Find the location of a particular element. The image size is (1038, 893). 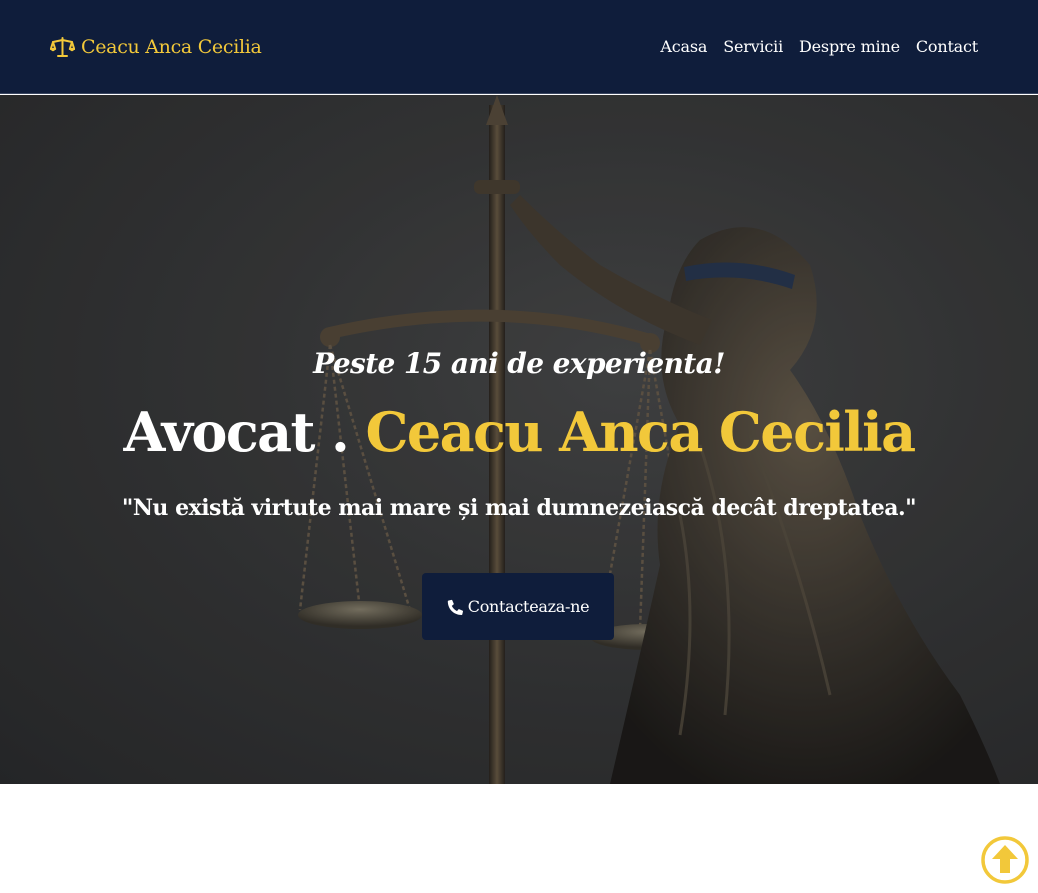

contact-cta-button: Contacteaza-ne is located at coordinates (518, 606).